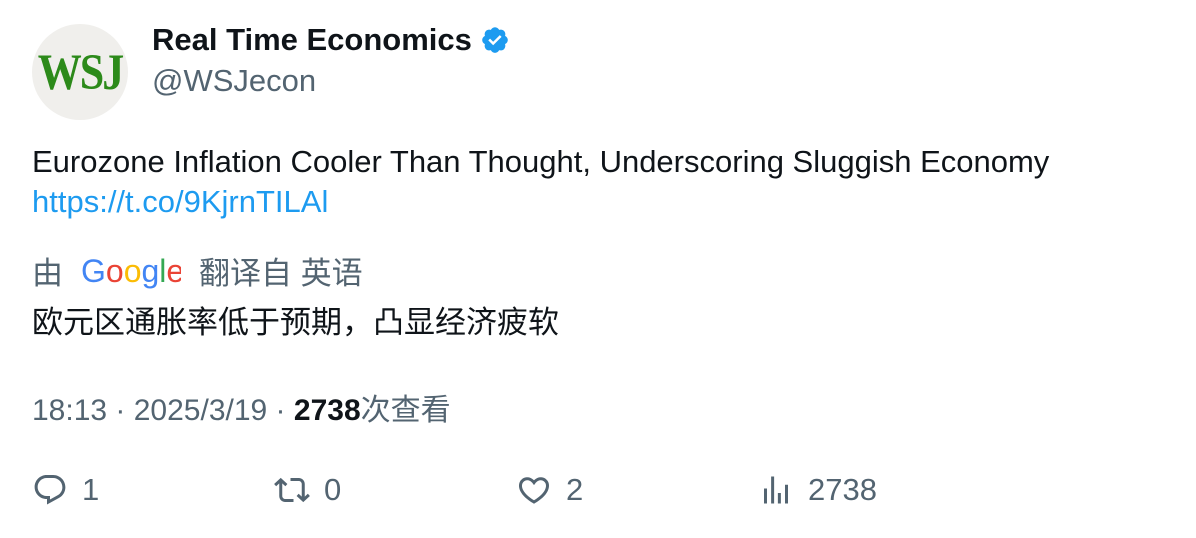 Image resolution: width=1196 pixels, height=538 pixels. I want to click on verified-badge-icon, so click(495, 40).